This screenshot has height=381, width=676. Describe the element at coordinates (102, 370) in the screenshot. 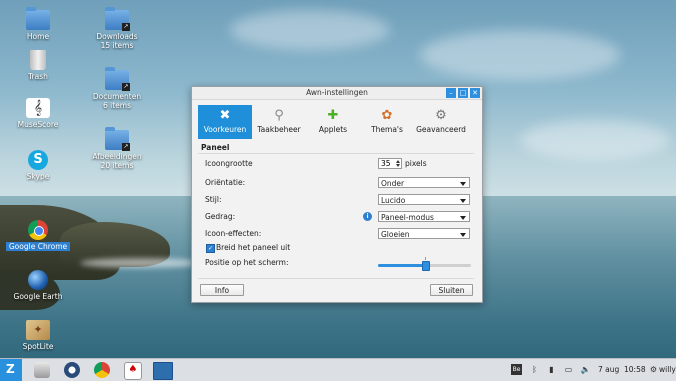

I see `chrome-launcher-icon` at that location.